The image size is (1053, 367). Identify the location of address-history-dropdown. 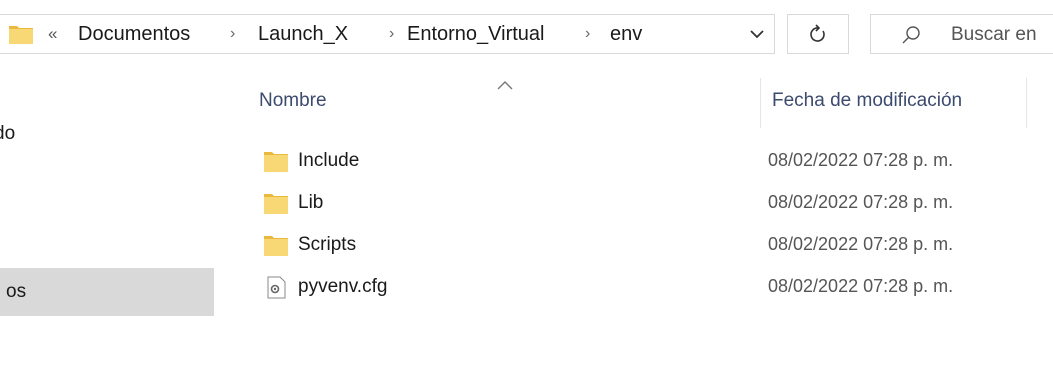
(757, 34).